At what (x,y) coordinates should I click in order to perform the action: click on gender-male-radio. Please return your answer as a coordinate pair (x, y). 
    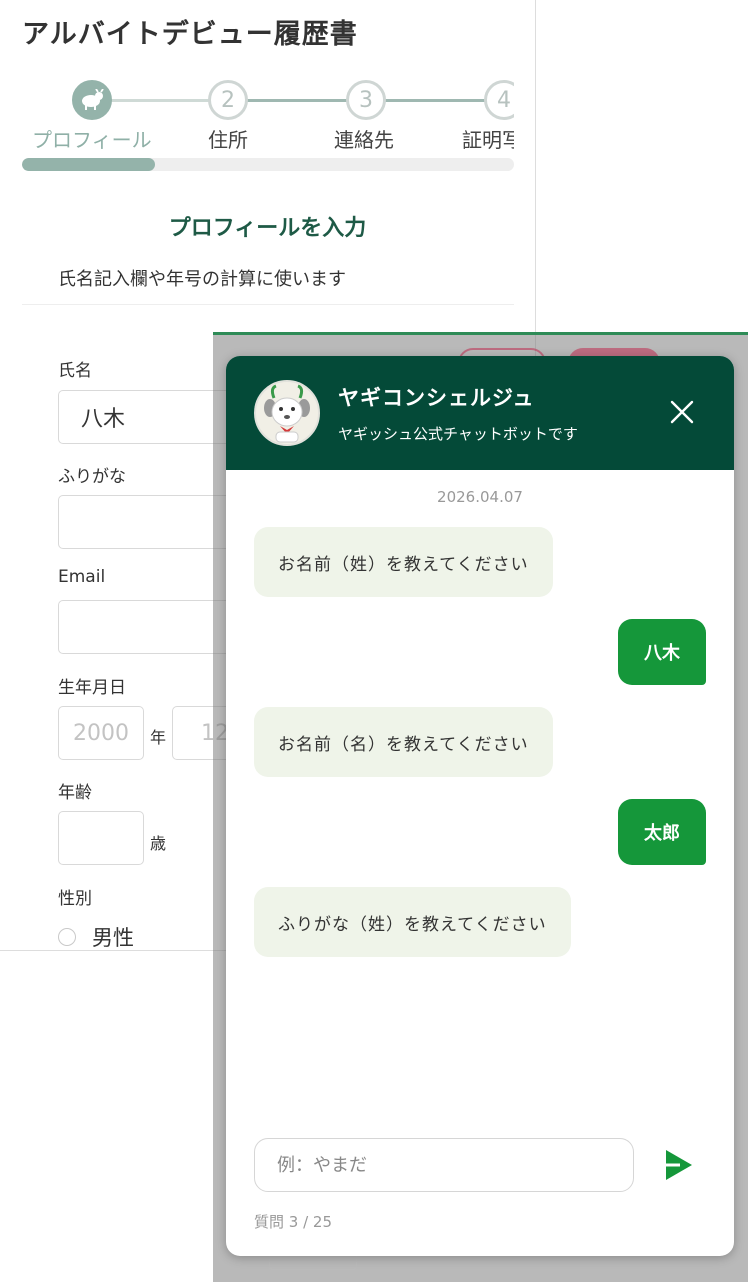
    Looking at the image, I should click on (67, 937).